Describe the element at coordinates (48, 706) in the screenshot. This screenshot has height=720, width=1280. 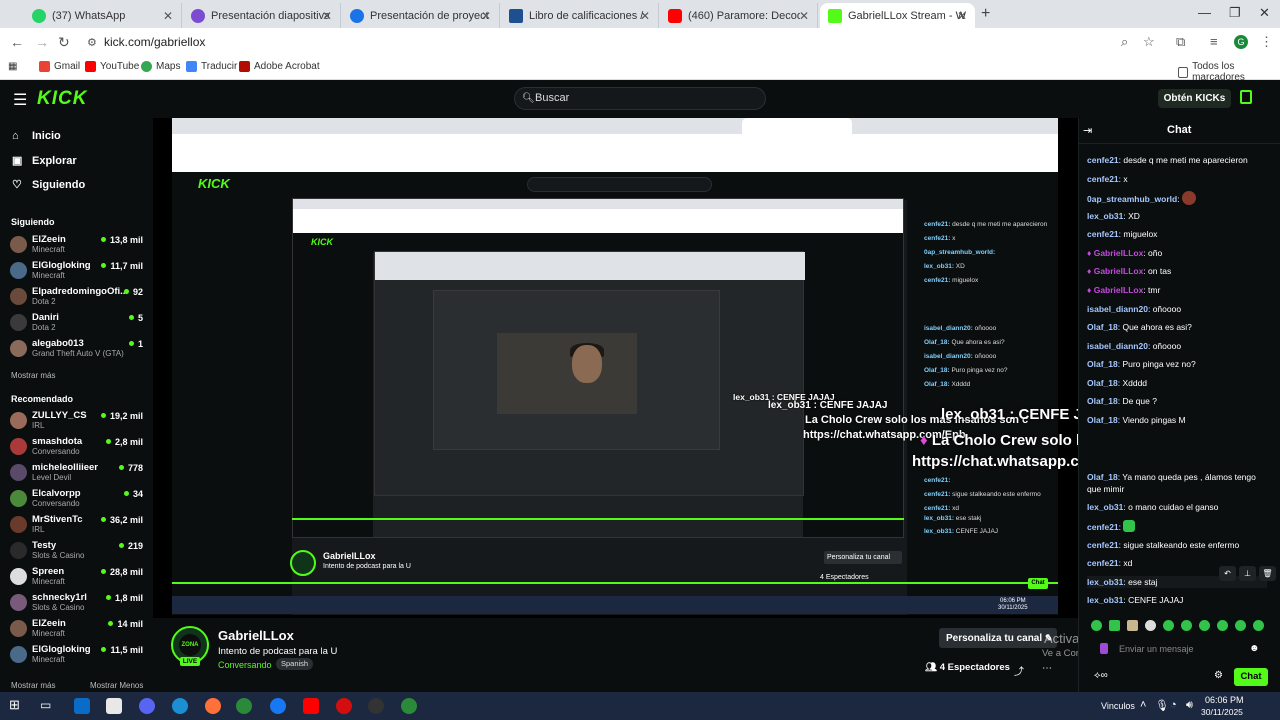
I see `task-view-icon: ▭` at that location.